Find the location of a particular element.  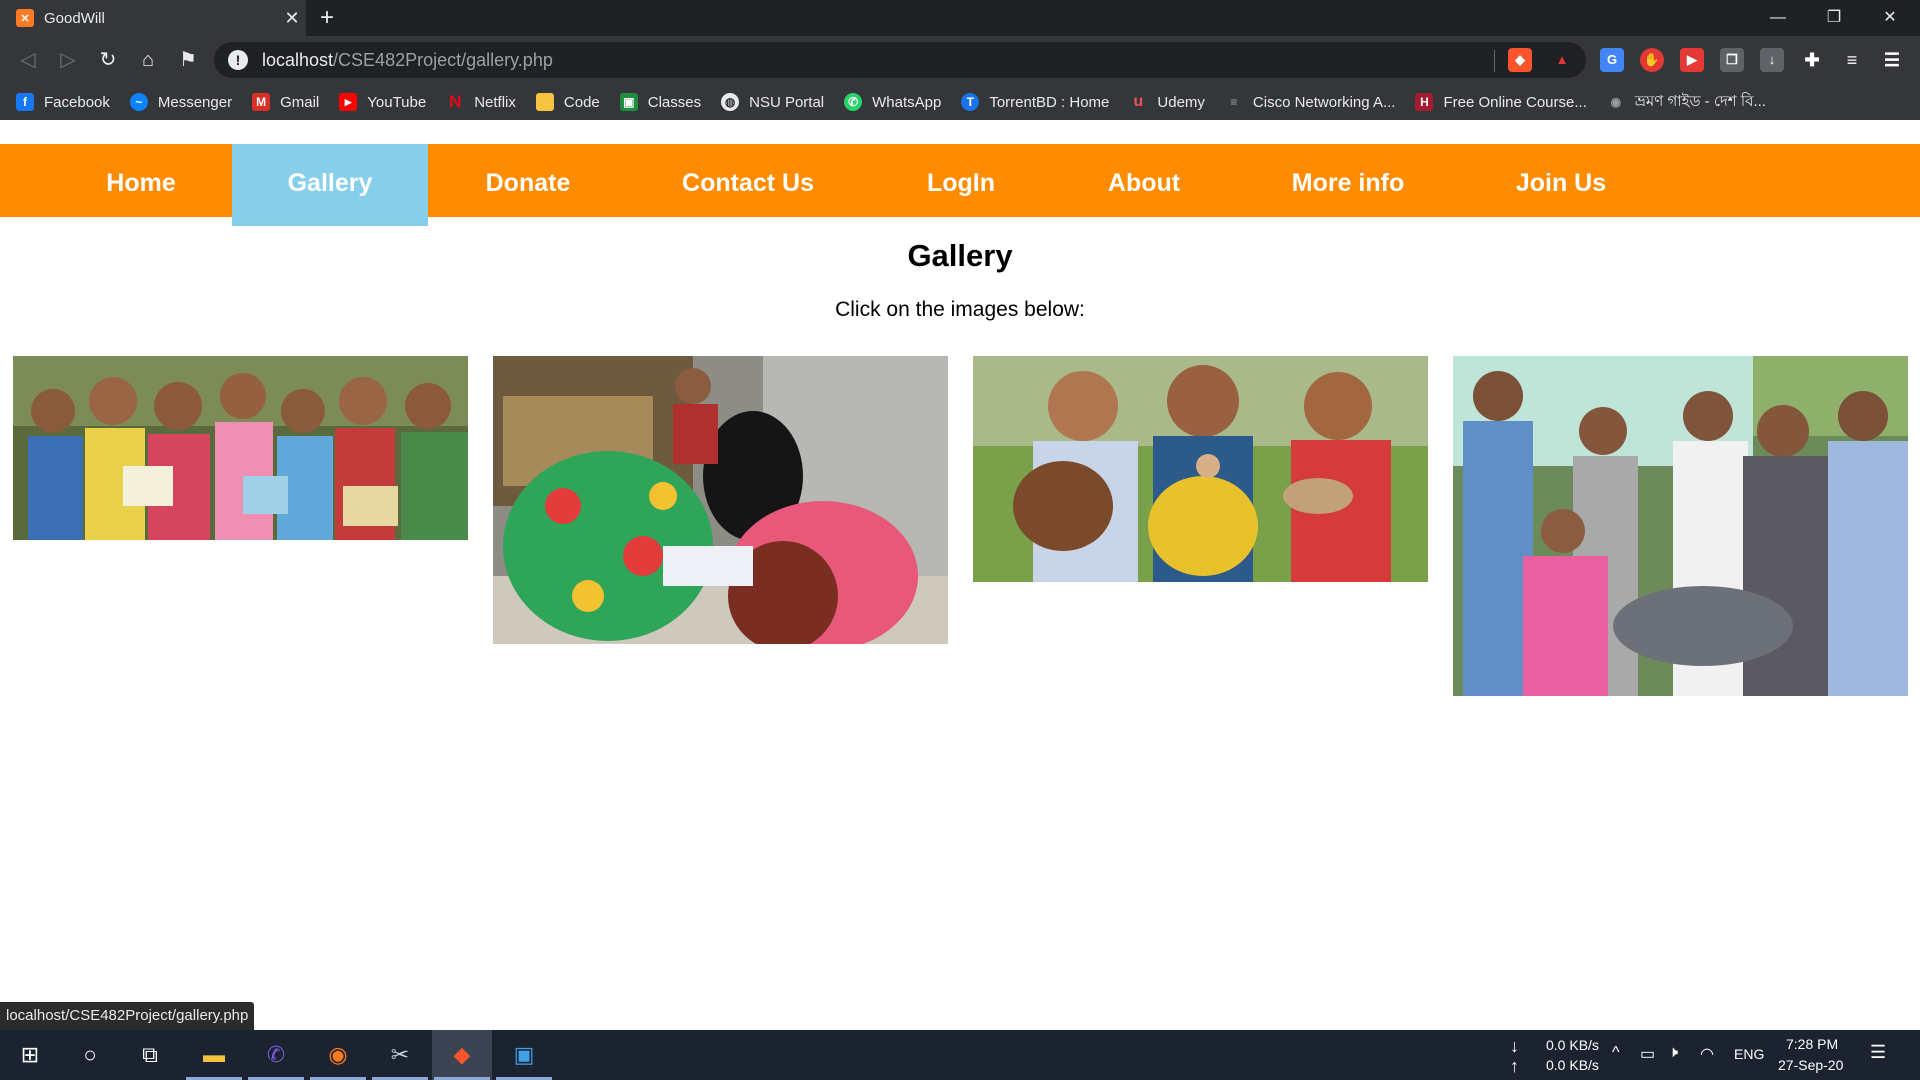

file-explorer-icon: ▬ is located at coordinates (214, 1055).